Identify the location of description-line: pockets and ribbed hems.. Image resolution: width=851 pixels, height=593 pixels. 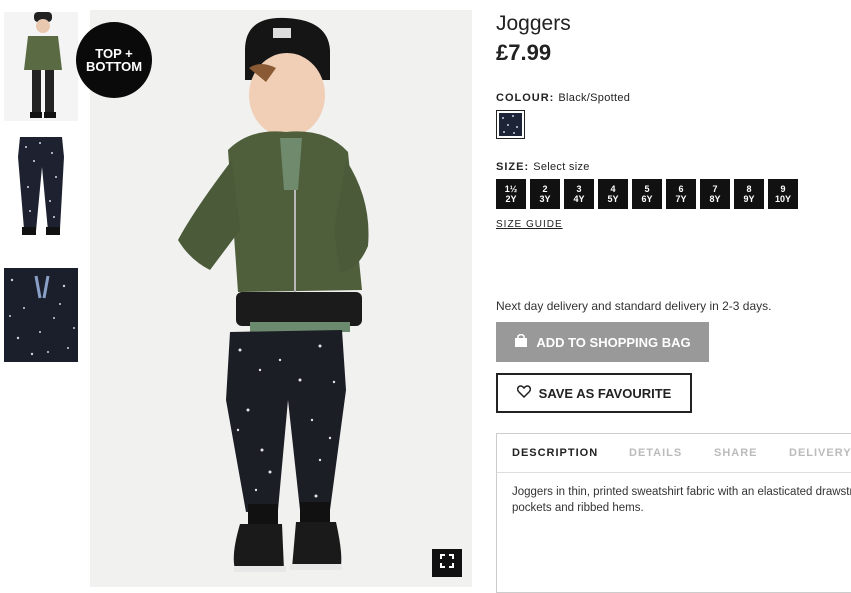
(578, 508).